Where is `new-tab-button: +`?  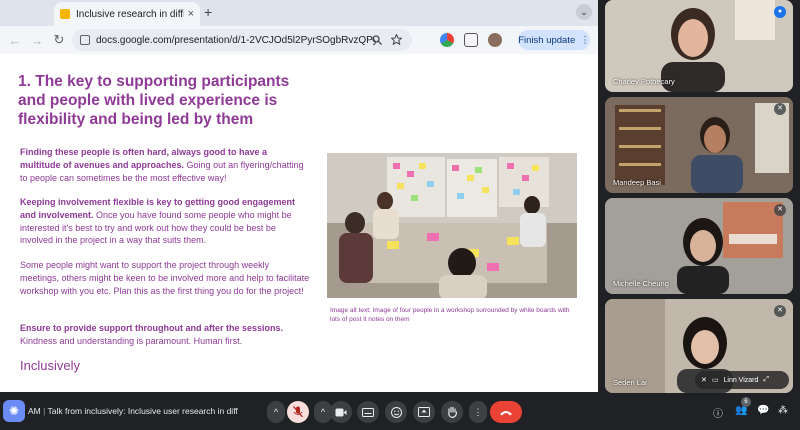 new-tab-button: + is located at coordinates (208, 12).